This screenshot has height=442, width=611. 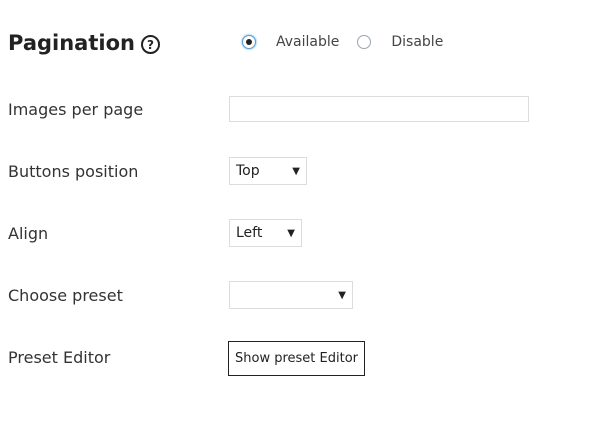 I want to click on align-select: Left ▼, so click(x=265, y=233).